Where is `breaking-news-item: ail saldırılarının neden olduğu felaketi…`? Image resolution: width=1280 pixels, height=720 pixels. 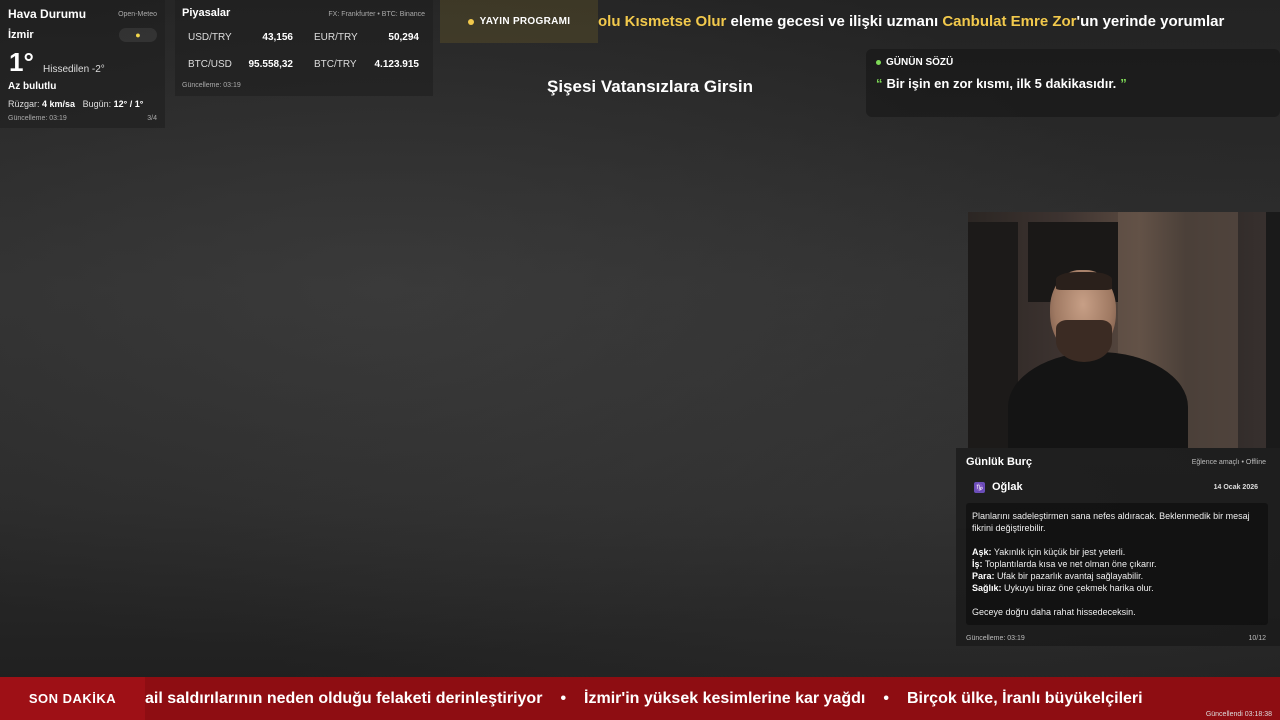
breaking-news-item: ail saldırılarının neden olduğu felaketi… is located at coordinates (344, 698).